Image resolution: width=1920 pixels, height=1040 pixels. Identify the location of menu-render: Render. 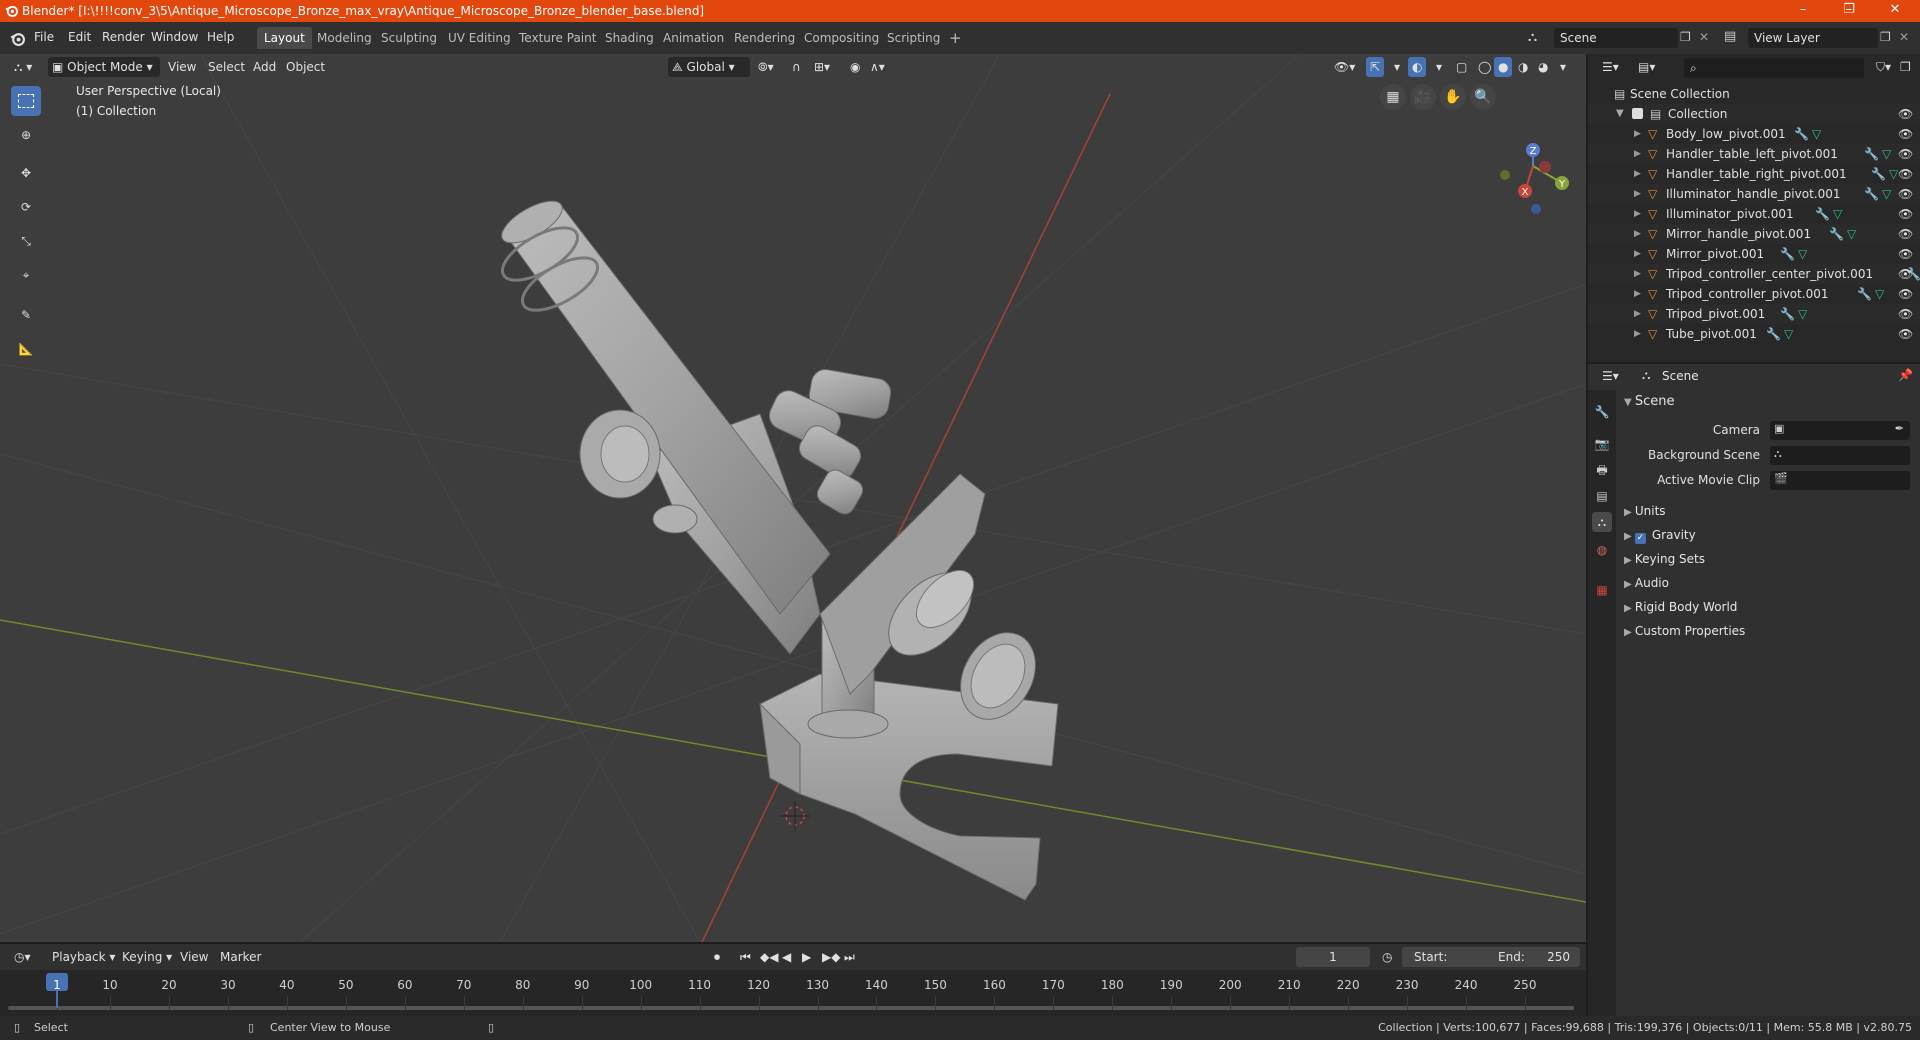
(123, 37).